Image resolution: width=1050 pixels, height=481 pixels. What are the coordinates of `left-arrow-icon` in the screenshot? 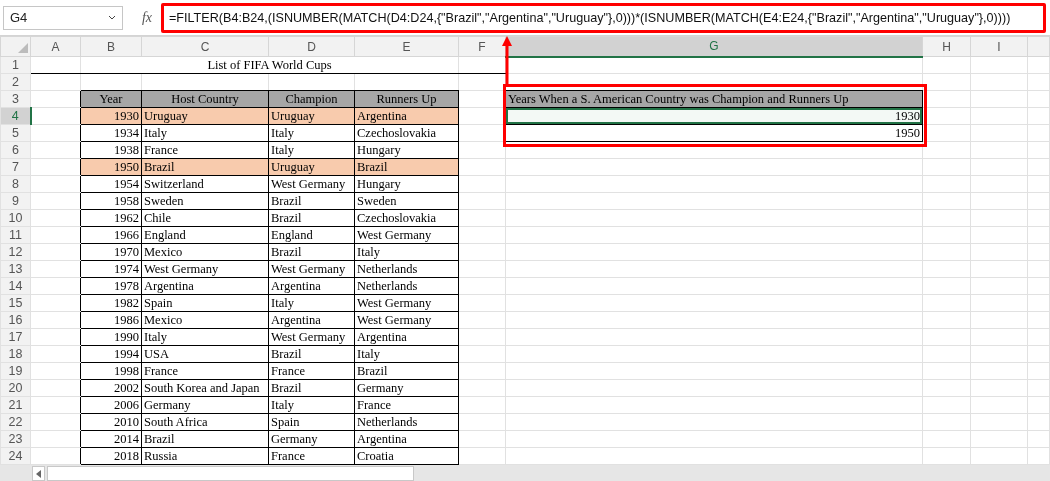 It's located at (38, 473).